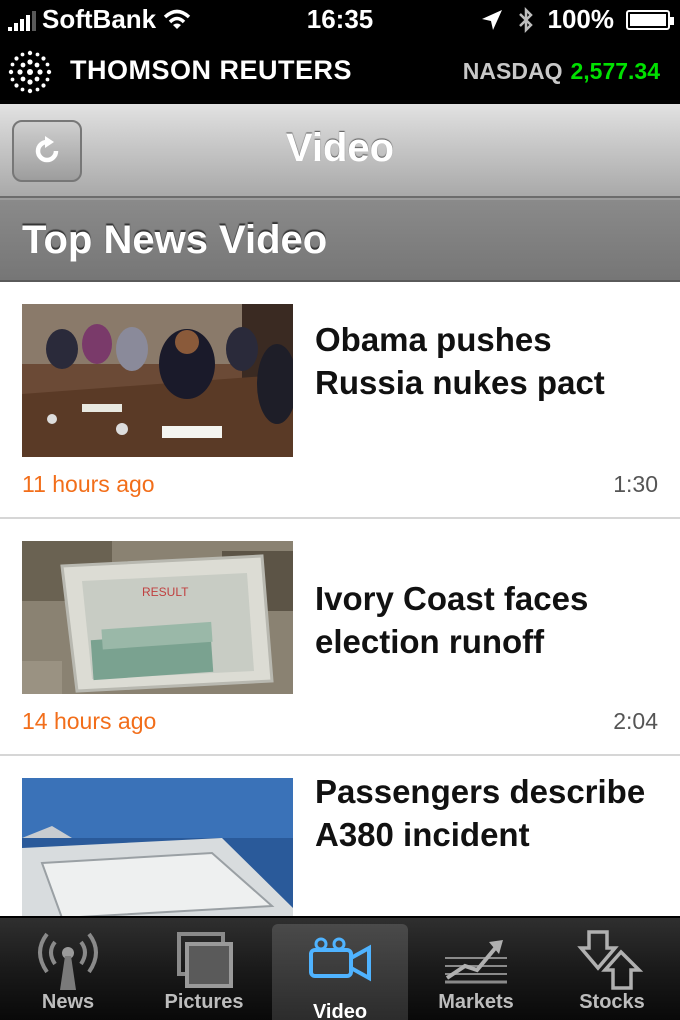  I want to click on tab-label: Video, so click(340, 1010).